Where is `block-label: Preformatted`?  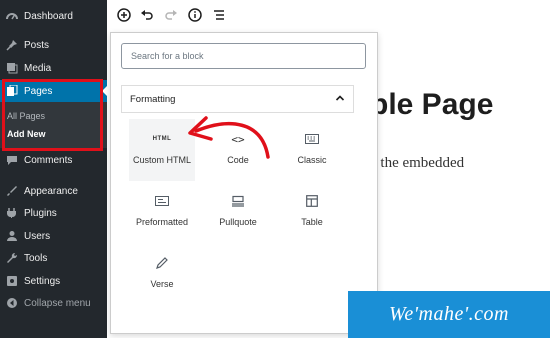
block-label: Preformatted is located at coordinates (162, 222).